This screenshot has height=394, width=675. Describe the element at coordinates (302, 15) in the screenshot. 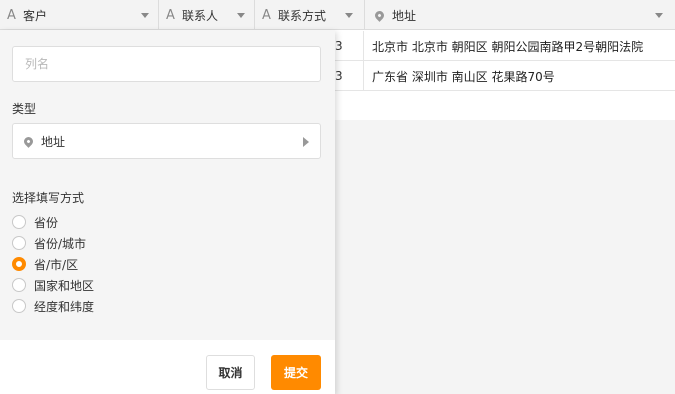

I see `column-header-label: 联系方式` at that location.